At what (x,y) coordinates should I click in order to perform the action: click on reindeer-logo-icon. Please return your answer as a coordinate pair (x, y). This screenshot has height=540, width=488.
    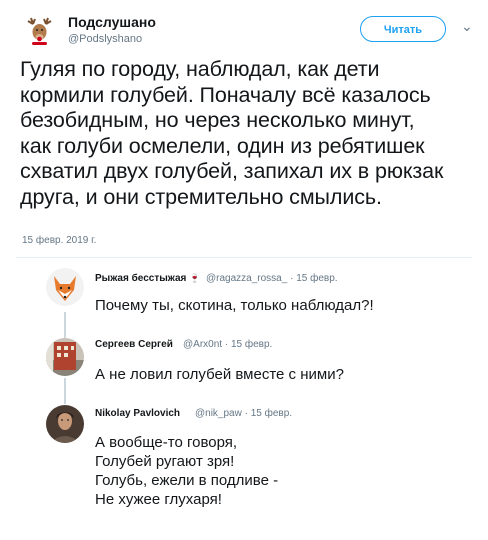
    Looking at the image, I should click on (40, 32).